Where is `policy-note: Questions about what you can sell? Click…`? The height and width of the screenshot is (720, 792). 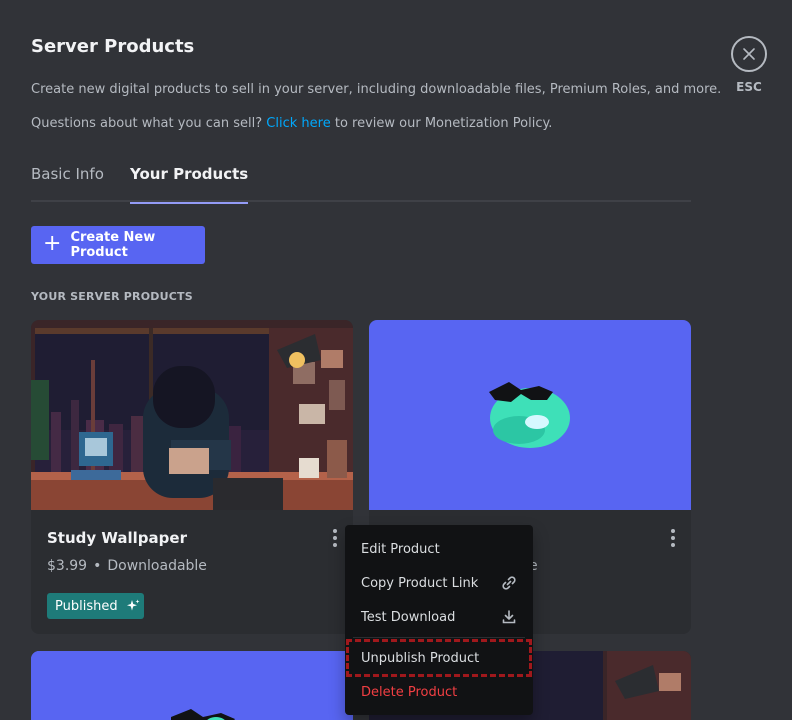
policy-note: Questions about what you can sell? Click… is located at coordinates (291, 123).